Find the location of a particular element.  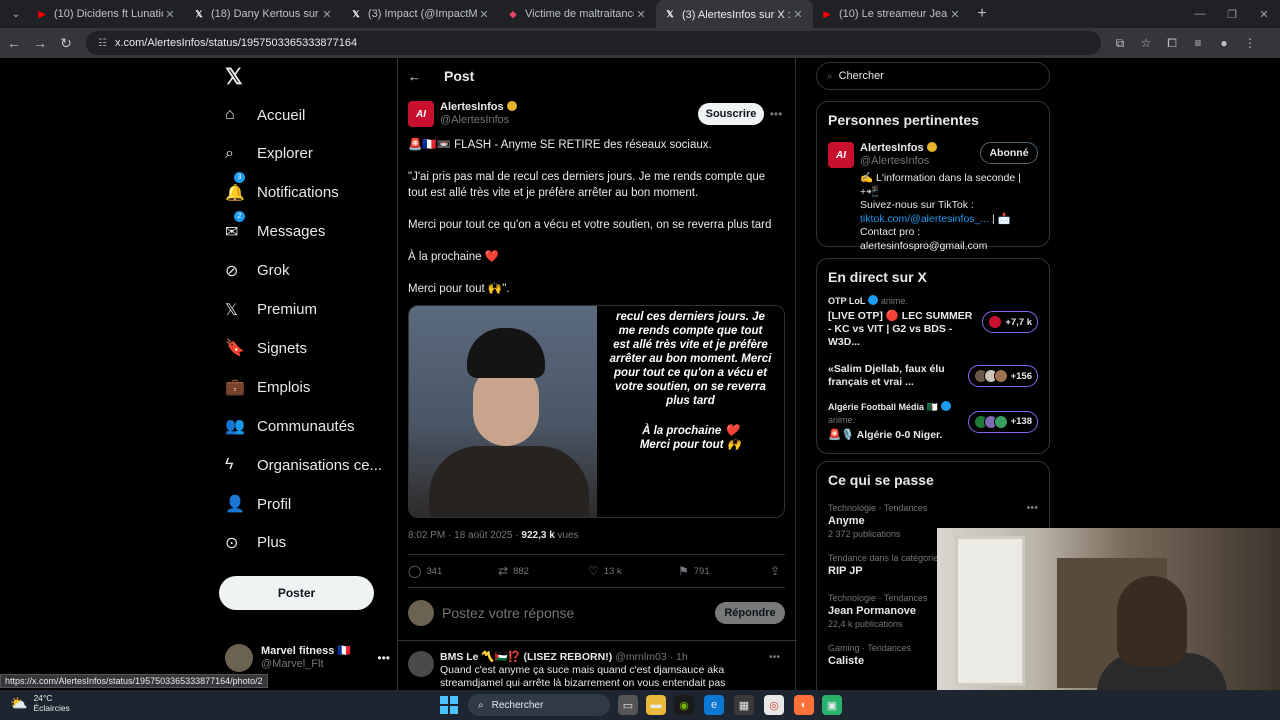

nvidia-icon: ◉ is located at coordinates (684, 705).